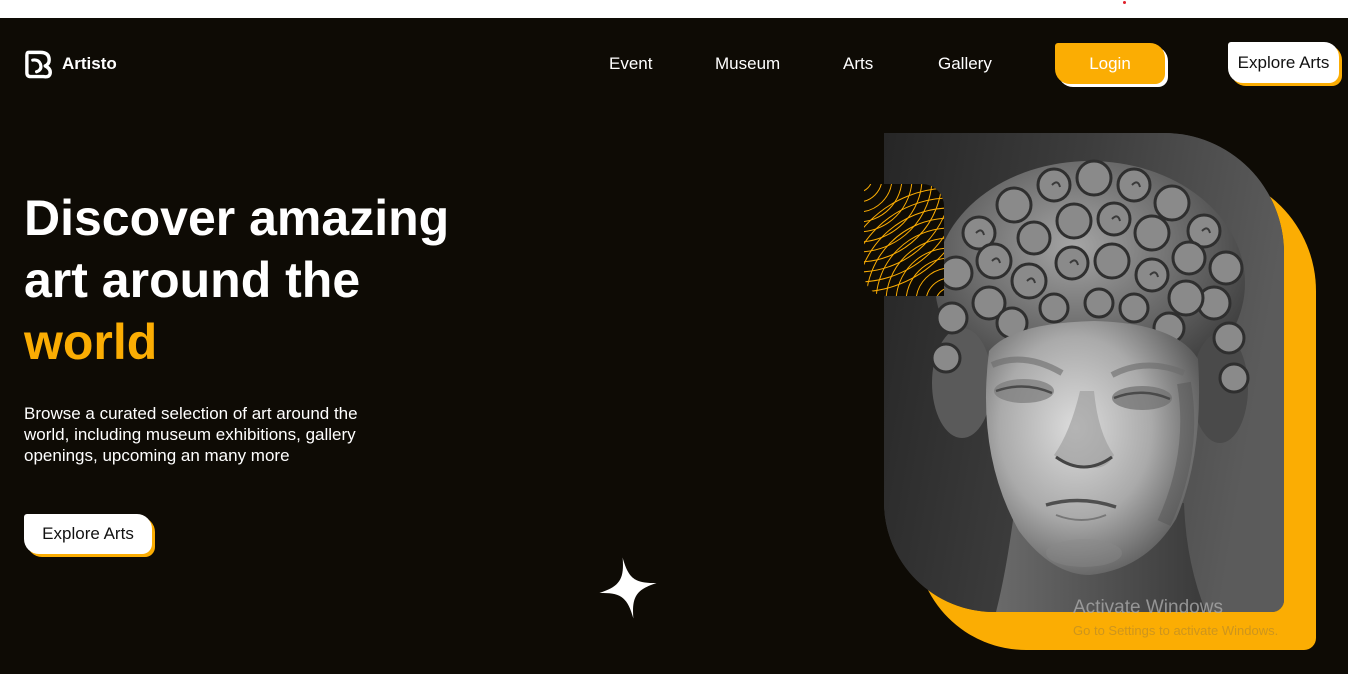 The width and height of the screenshot is (1348, 674). What do you see at coordinates (628, 588) in the screenshot?
I see `sparkle-icon` at bounding box center [628, 588].